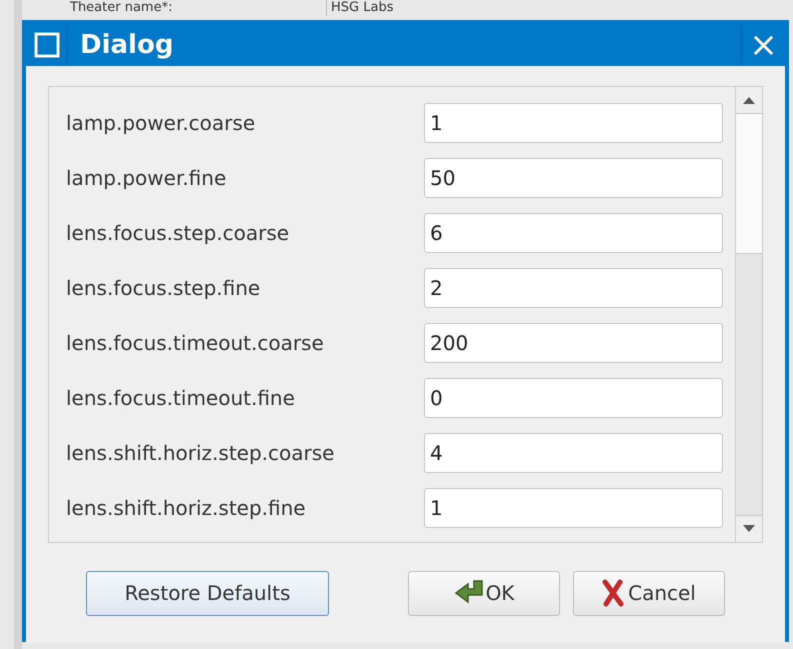 The image size is (793, 649). What do you see at coordinates (181, 398) in the screenshot?
I see `setting-label: lens.focus.timeout.fine` at bounding box center [181, 398].